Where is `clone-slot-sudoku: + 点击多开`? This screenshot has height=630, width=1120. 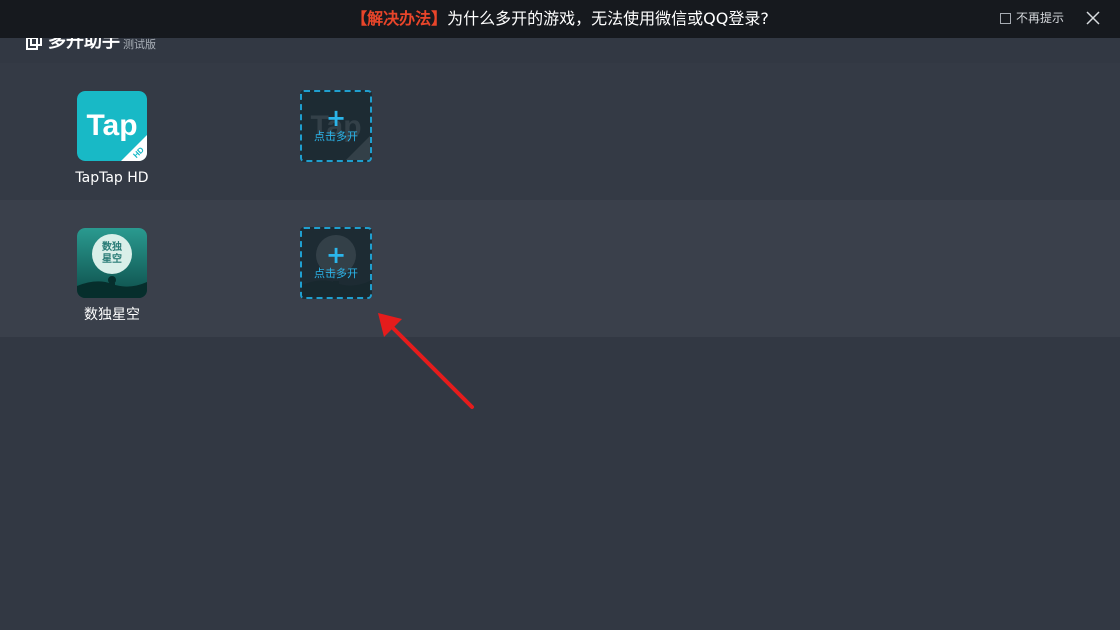
clone-slot-sudoku: + 点击多开 is located at coordinates (336, 263).